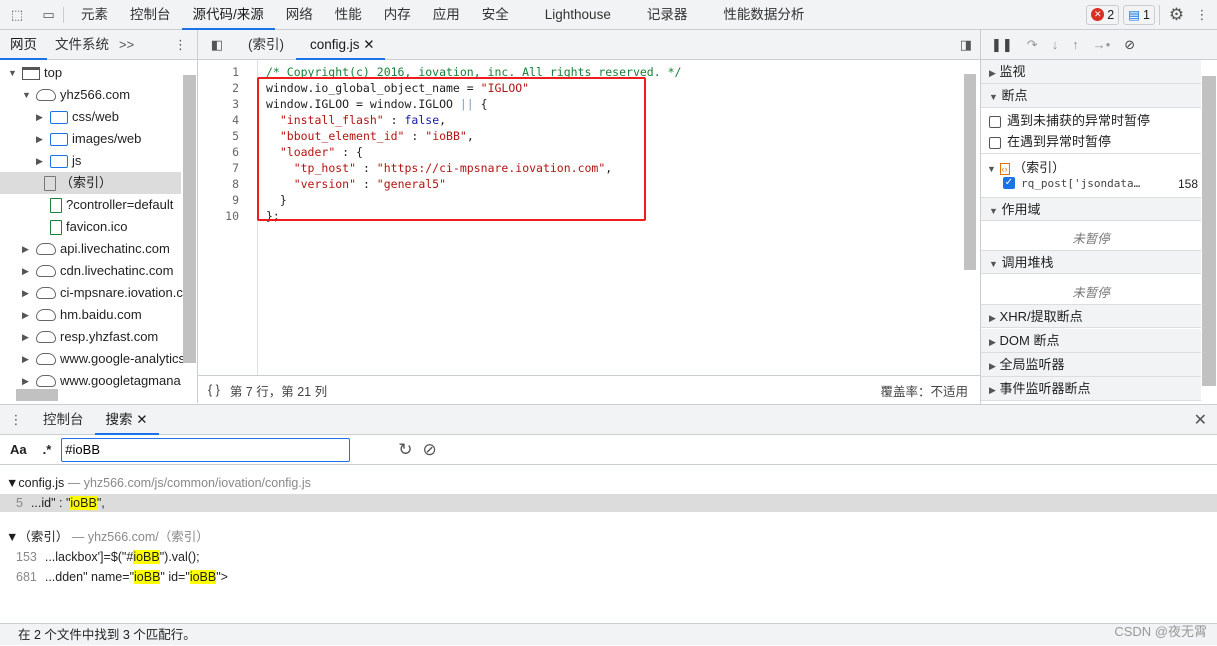  What do you see at coordinates (1091, 365) in the screenshot?
I see `section-global: ▶ 全局监听器` at bounding box center [1091, 365].